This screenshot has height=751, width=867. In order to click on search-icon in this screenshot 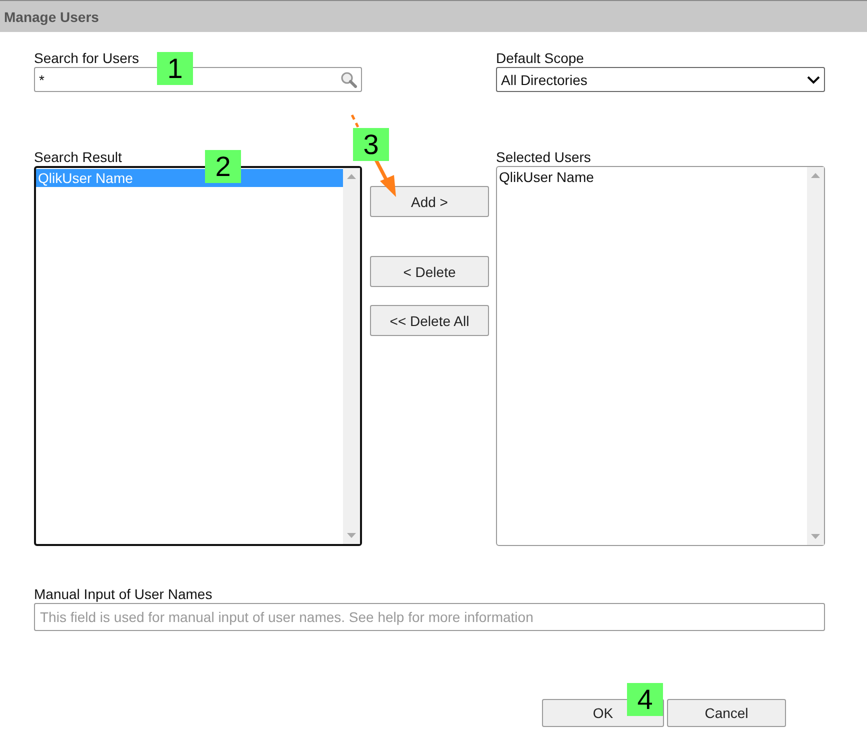, I will do `click(348, 79)`.